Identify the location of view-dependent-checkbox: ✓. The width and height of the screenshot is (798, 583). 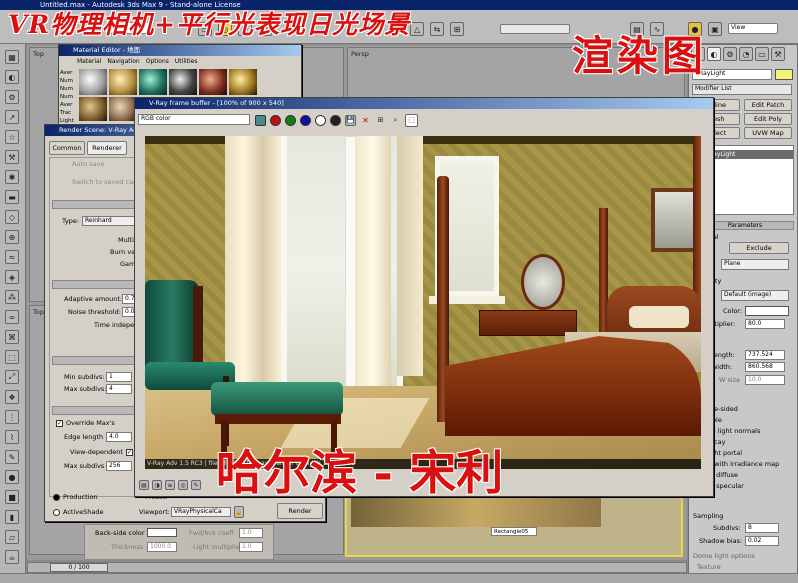
(129, 452).